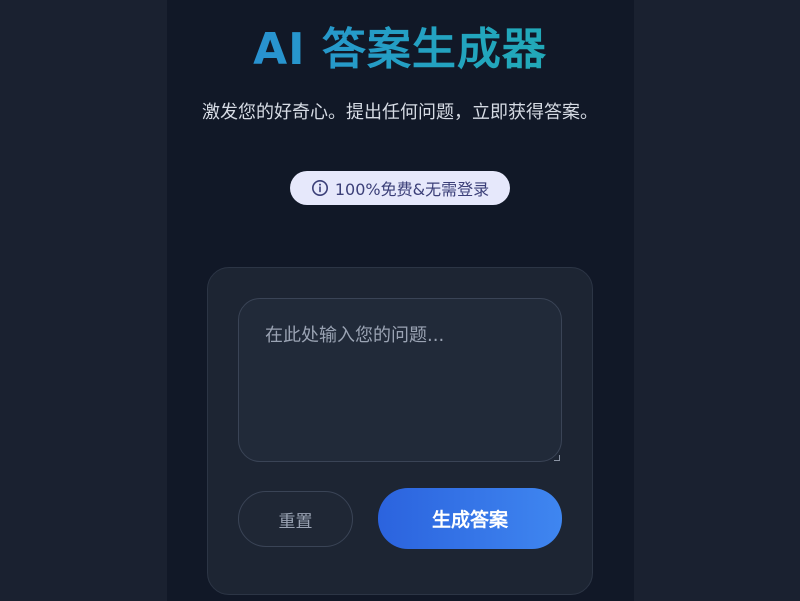 The image size is (800, 601). I want to click on page-title: AI 答案生成器, so click(400, 50).